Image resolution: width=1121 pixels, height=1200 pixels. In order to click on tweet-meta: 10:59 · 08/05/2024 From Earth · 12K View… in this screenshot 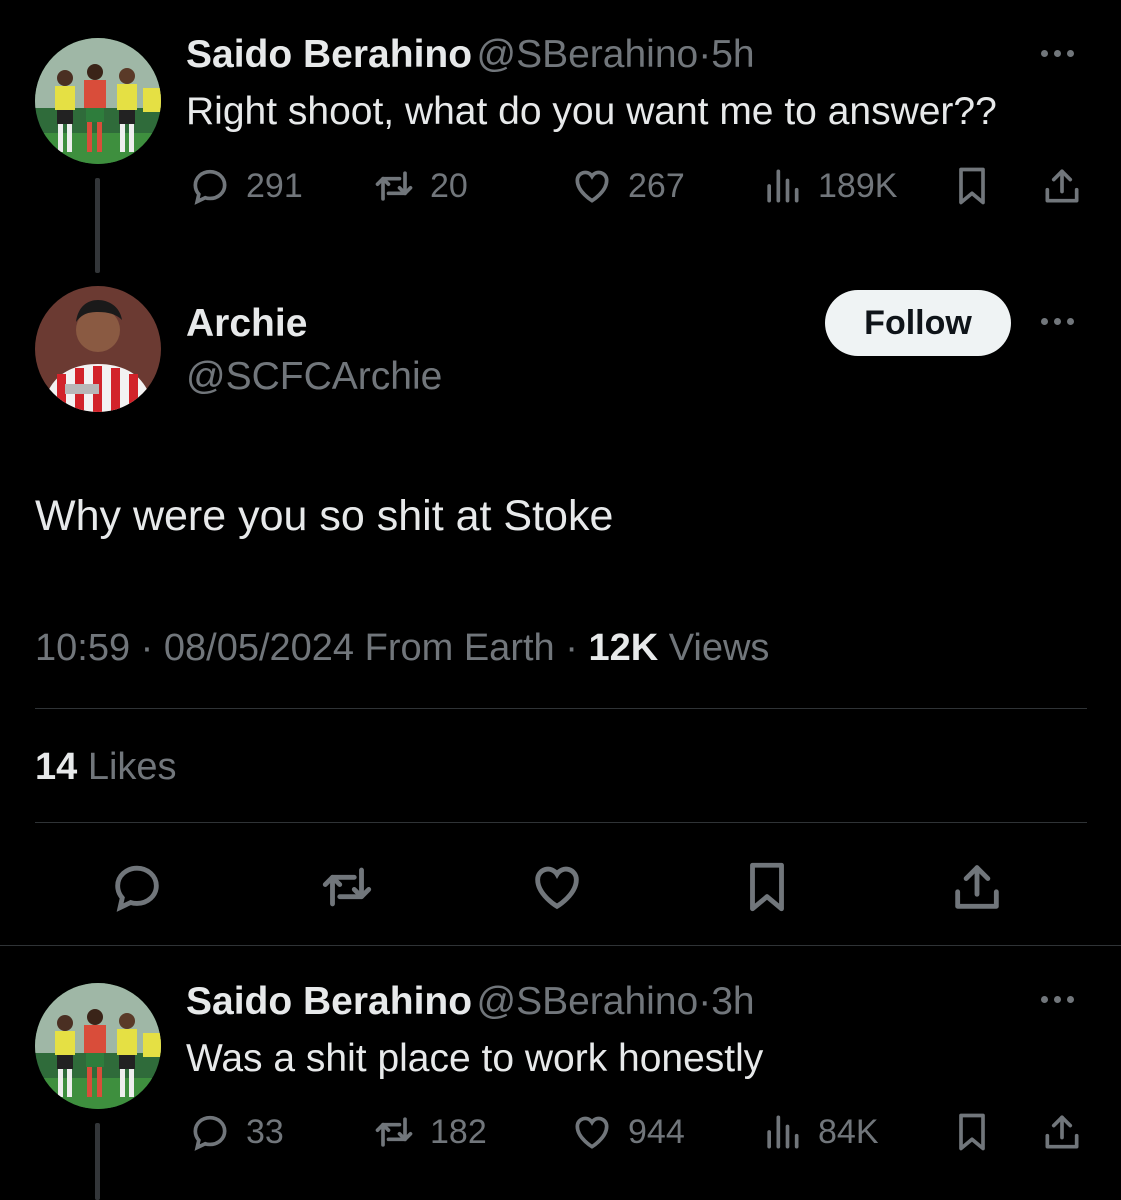, I will do `click(402, 648)`.